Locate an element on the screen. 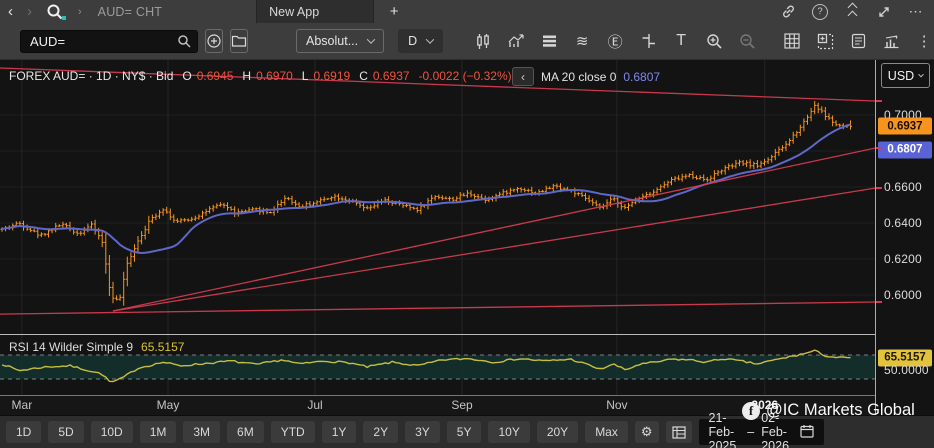  open-value: 0.6945 is located at coordinates (215, 76).